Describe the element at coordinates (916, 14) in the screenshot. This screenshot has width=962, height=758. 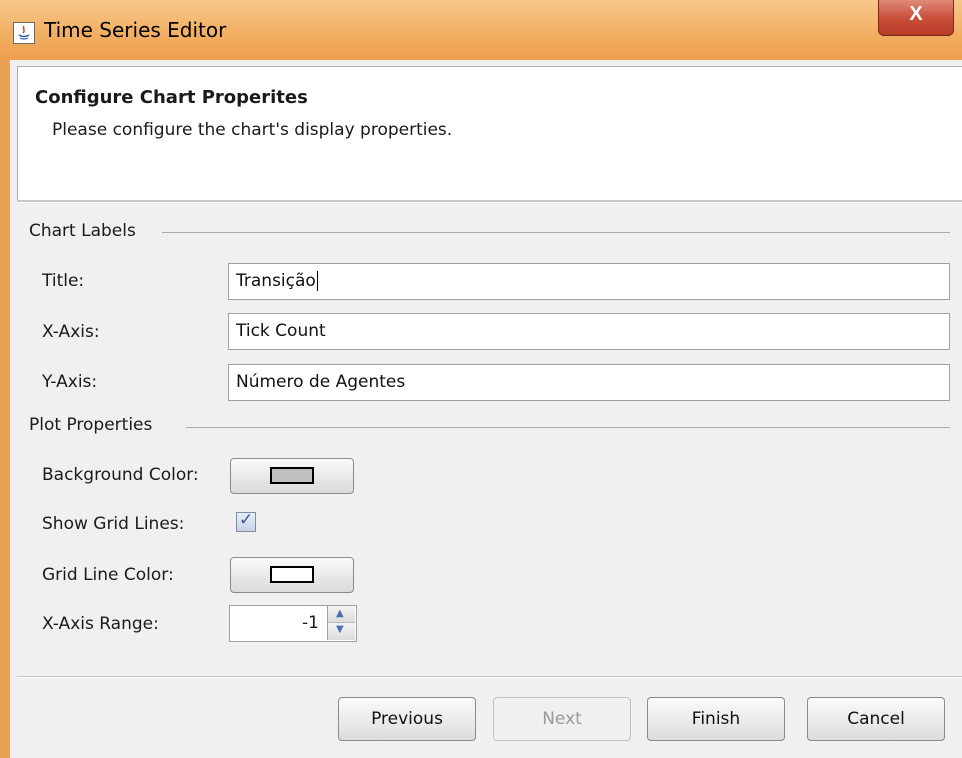
I see `close-icon: X` at that location.